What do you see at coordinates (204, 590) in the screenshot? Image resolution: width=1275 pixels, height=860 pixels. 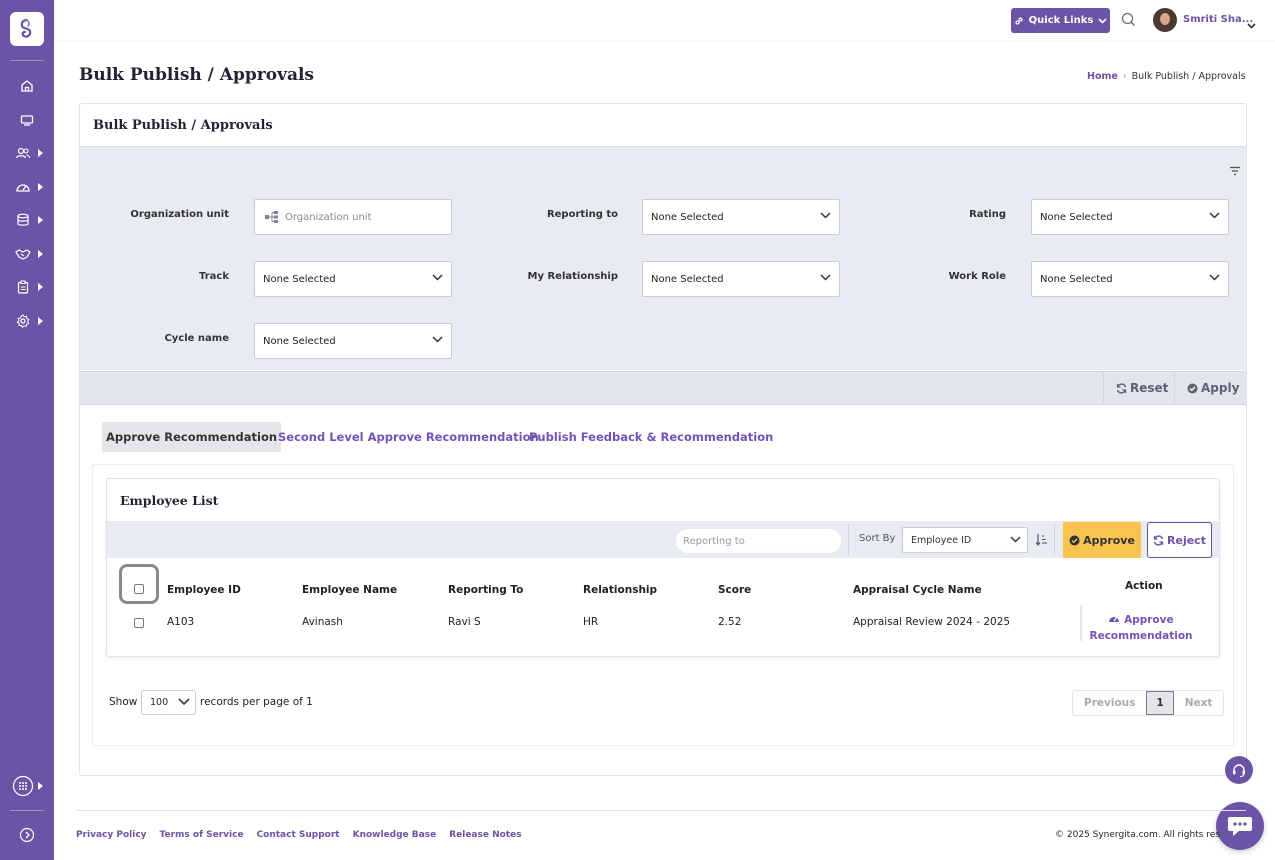 I see `column-header-employee-id: Employee ID` at bounding box center [204, 590].